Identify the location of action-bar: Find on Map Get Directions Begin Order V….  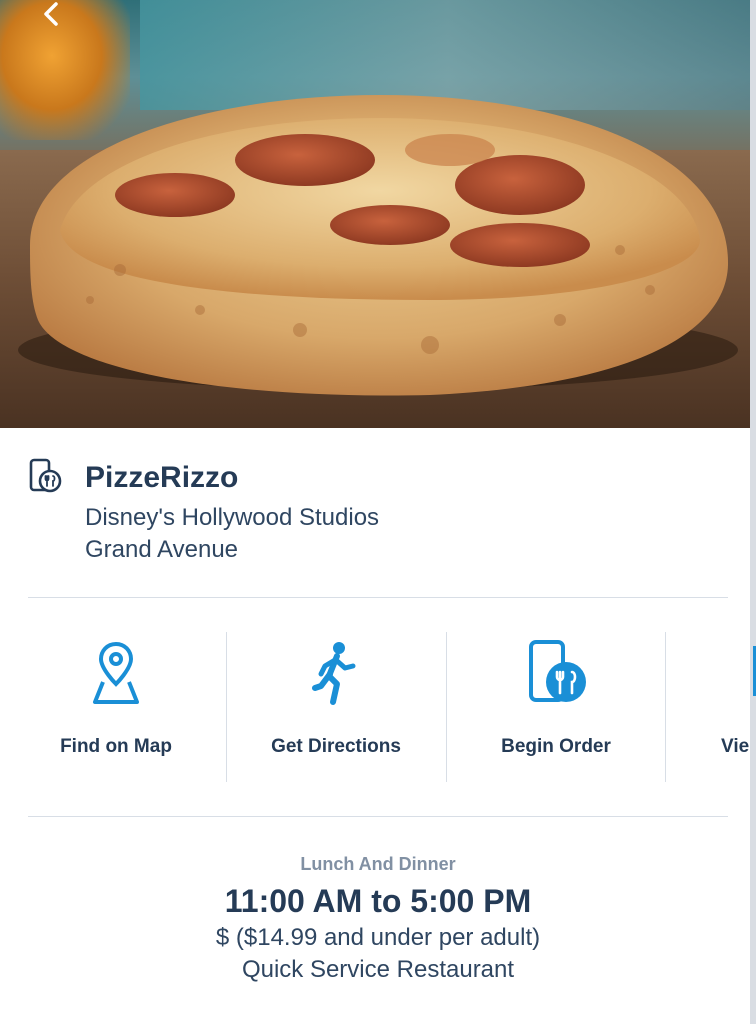
(378, 707).